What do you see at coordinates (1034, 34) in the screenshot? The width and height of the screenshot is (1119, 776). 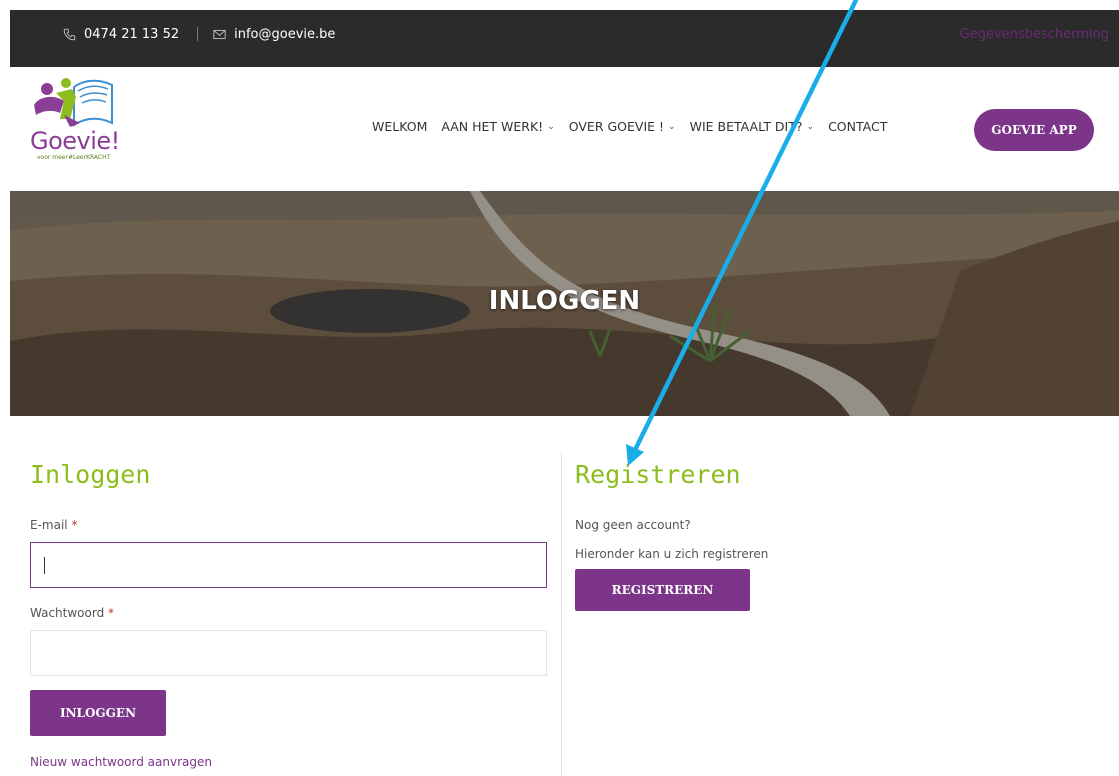 I see `privacy-link: Gegevensbescherming` at bounding box center [1034, 34].